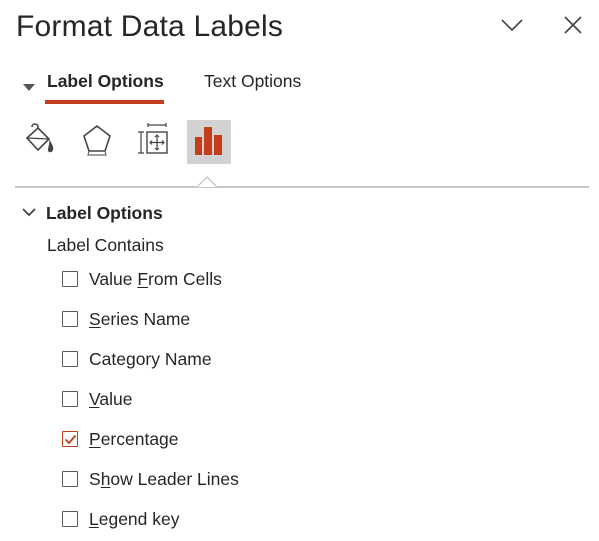 Image resolution: width=599 pixels, height=541 pixels. I want to click on option-label: Value From Cells, so click(155, 278).